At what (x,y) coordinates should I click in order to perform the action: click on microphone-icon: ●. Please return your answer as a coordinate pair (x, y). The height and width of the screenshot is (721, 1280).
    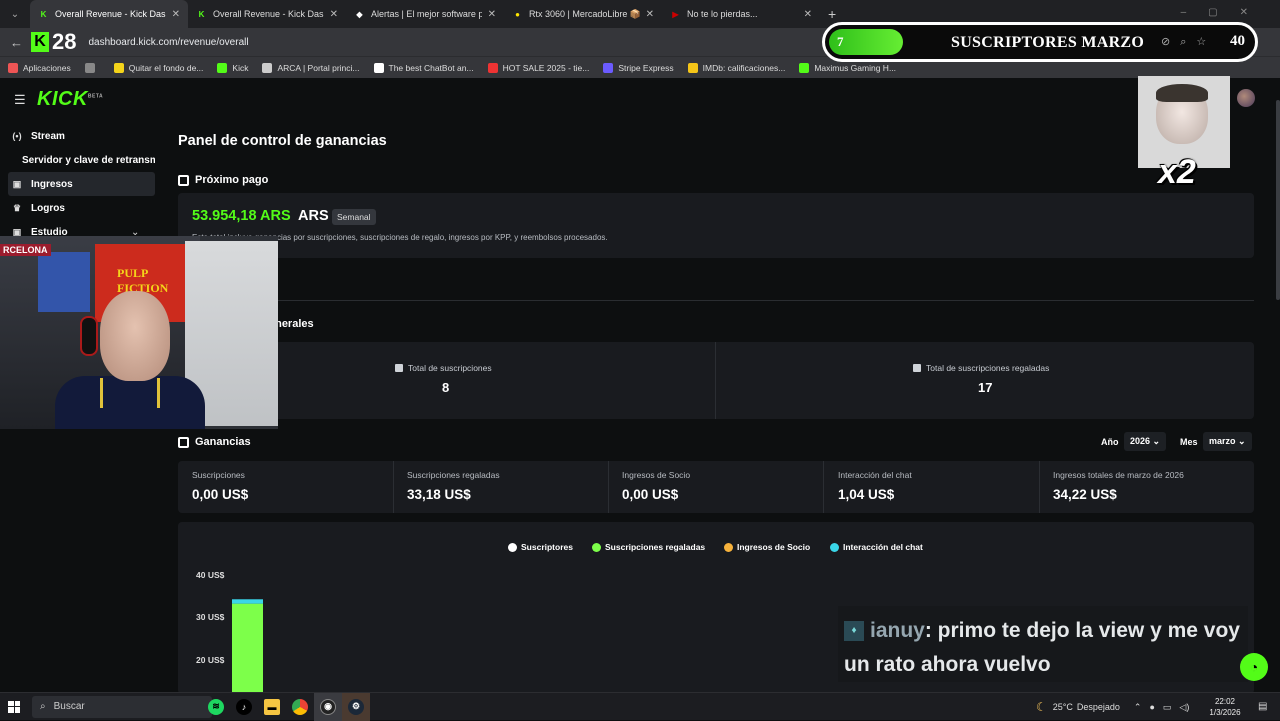
    Looking at the image, I should click on (1151, 707).